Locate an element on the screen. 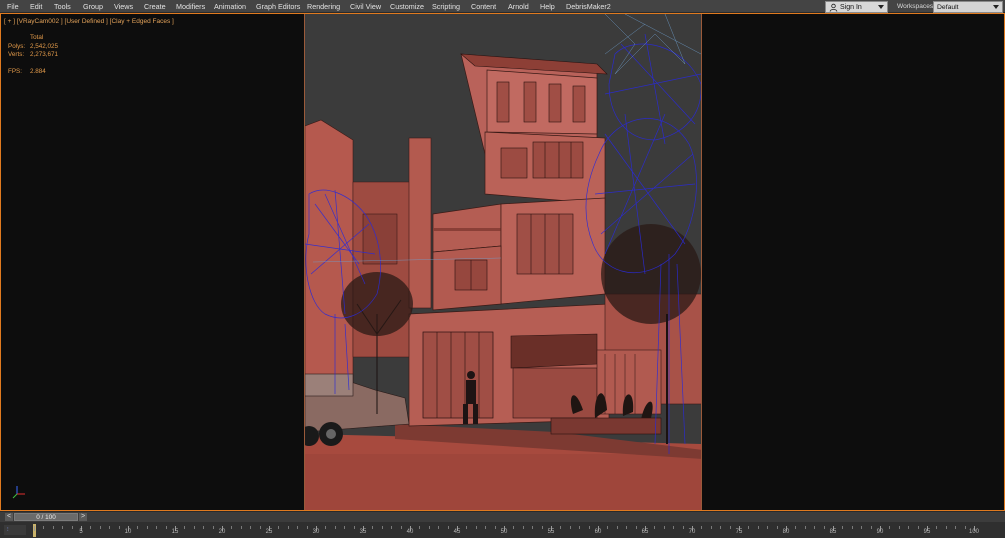  workspace-value: Default is located at coordinates (948, 7).